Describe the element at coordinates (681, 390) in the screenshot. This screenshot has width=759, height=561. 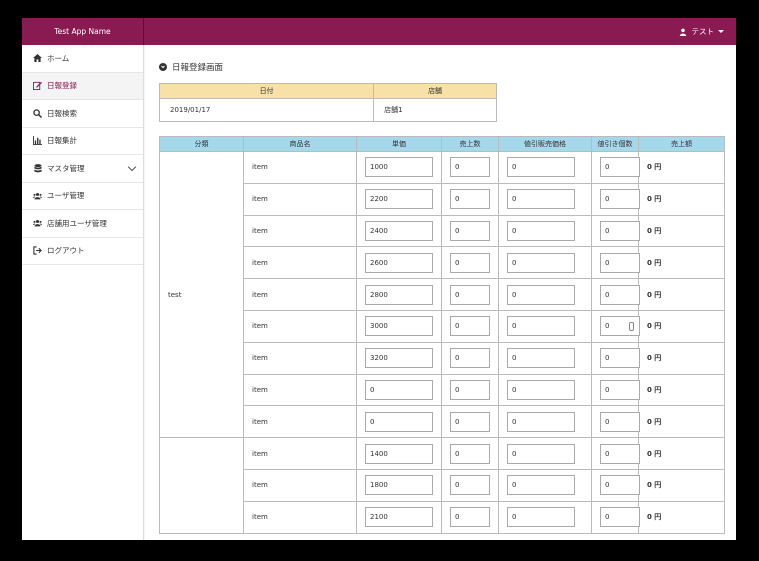
I see `sales-amount-cell: 0 円` at that location.